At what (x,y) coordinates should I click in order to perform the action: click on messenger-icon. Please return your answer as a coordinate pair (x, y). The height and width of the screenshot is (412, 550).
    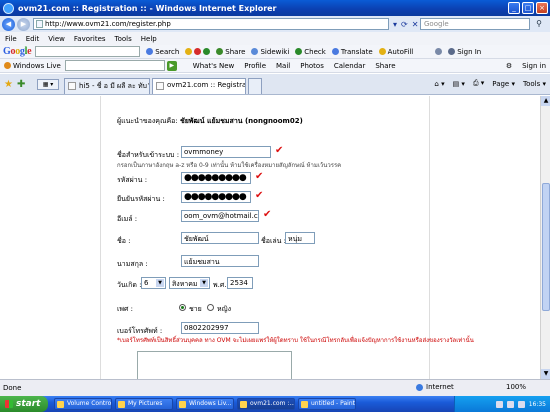
    Looking at the image, I should click on (521, 404).